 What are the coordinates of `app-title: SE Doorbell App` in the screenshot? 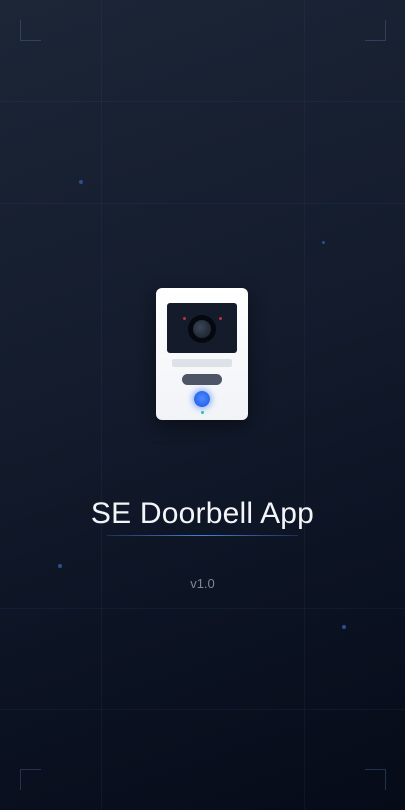 It's located at (202, 513).